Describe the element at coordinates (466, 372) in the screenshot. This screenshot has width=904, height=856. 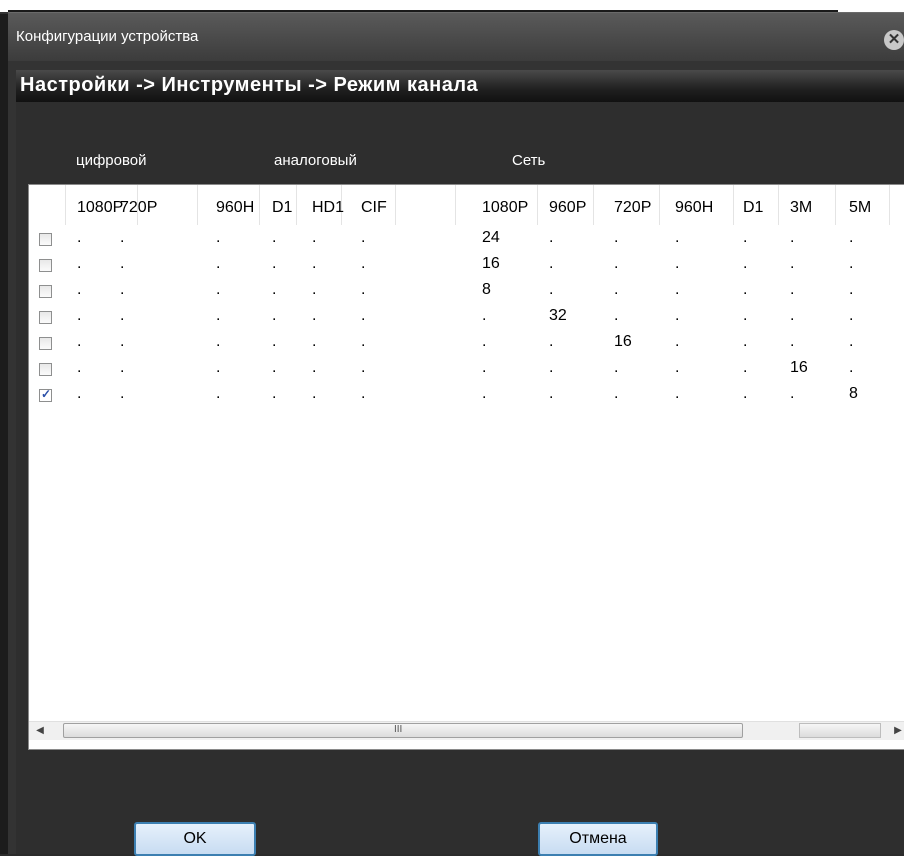
I see `list-item: ........... 16.` at that location.